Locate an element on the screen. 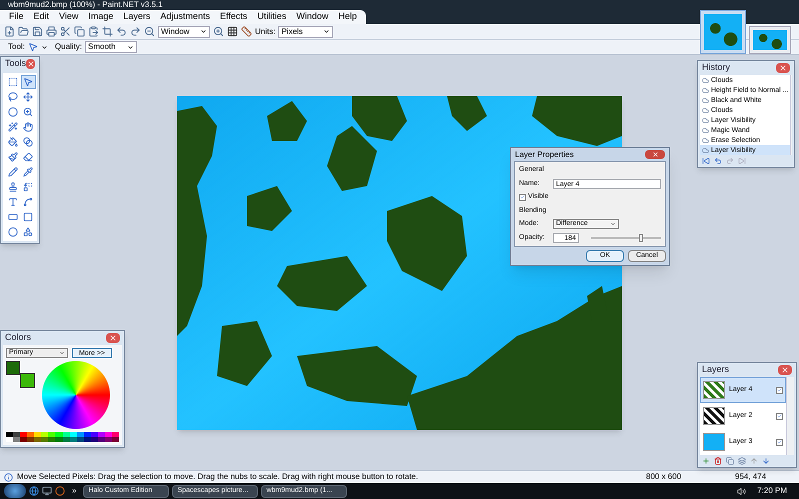  clock: 7:20 PM is located at coordinates (772, 491).